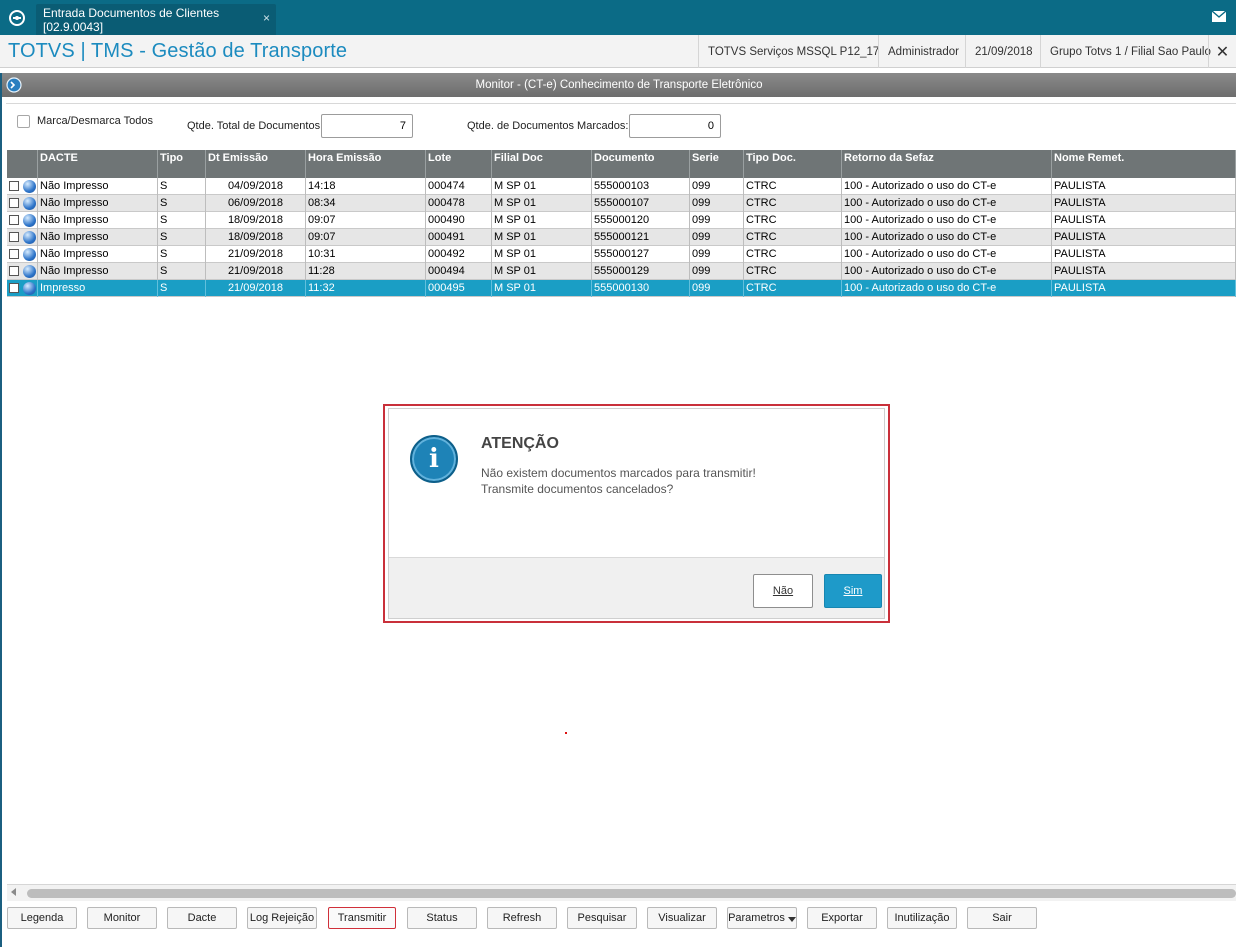 The width and height of the screenshot is (1236, 947). I want to click on yes-button: Sim, so click(853, 591).